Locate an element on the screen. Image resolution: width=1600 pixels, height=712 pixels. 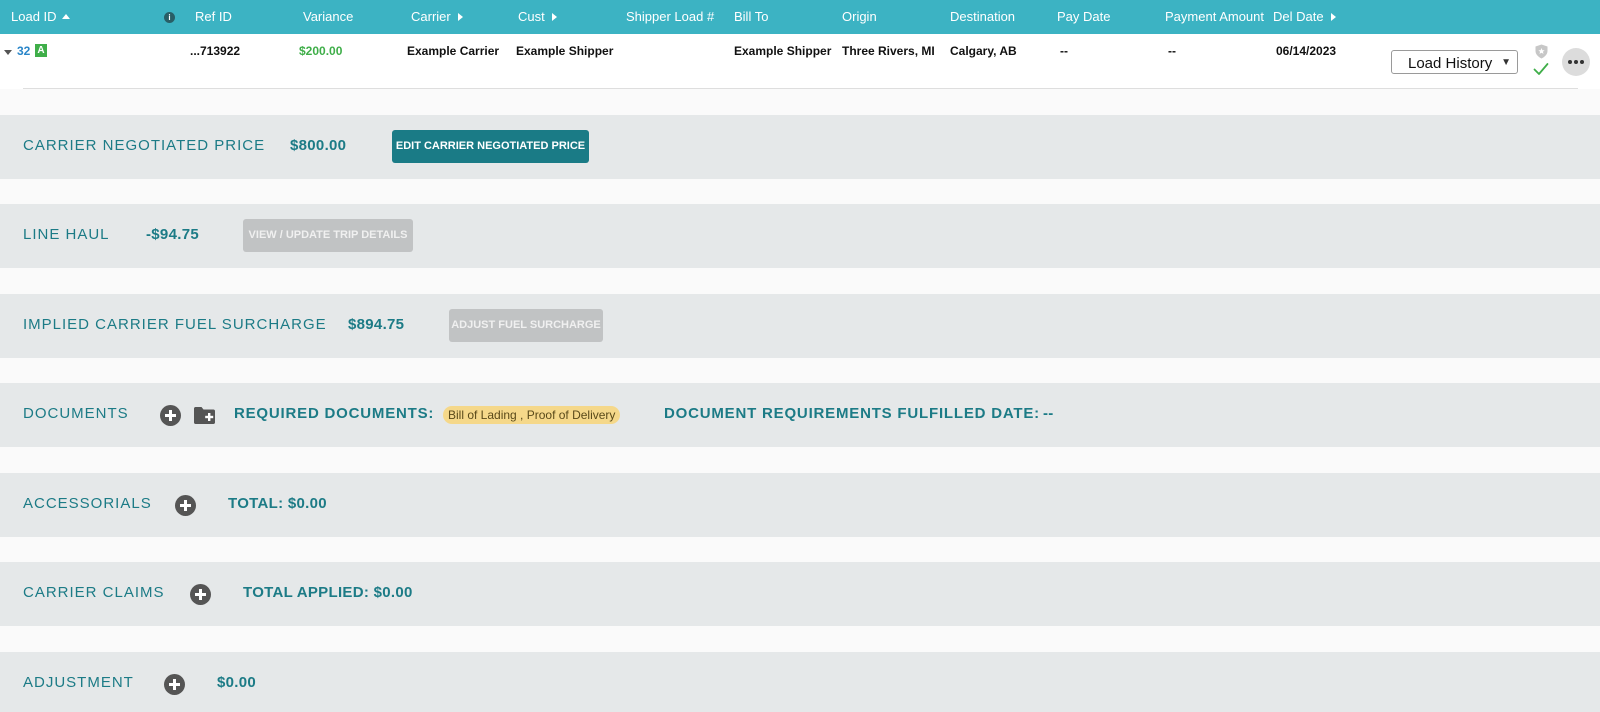
more-icon is located at coordinates (1576, 62).